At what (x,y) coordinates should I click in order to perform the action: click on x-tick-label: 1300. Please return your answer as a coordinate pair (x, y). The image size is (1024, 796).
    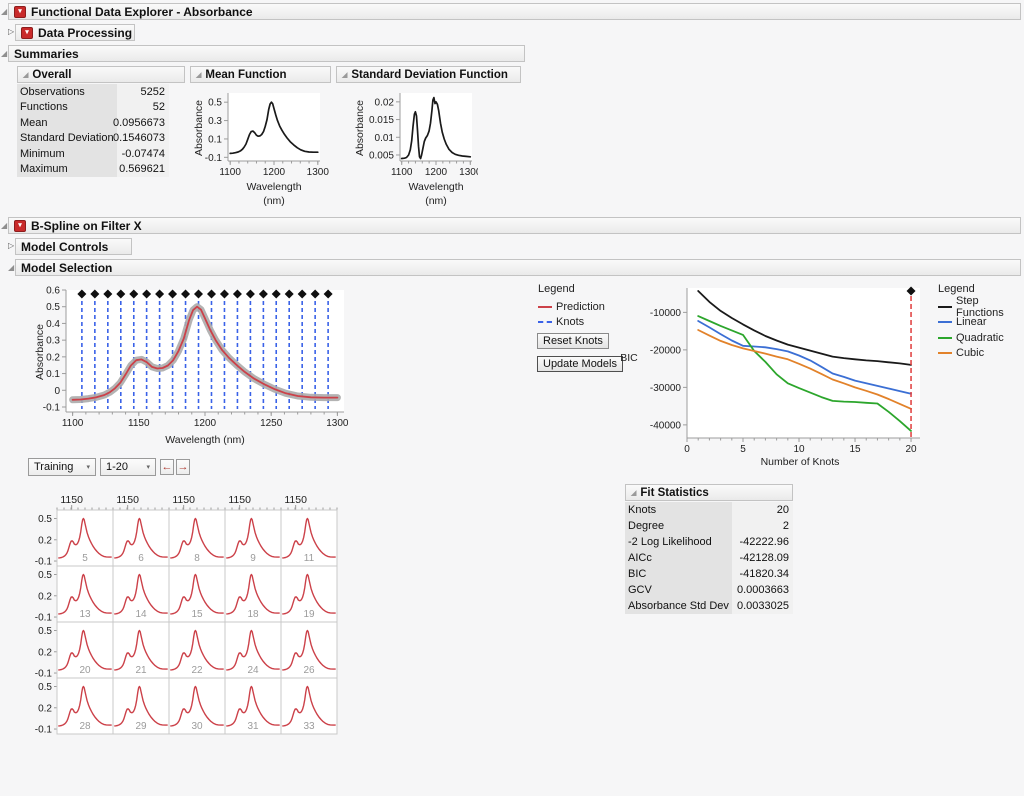
    Looking at the image, I should click on (337, 423).